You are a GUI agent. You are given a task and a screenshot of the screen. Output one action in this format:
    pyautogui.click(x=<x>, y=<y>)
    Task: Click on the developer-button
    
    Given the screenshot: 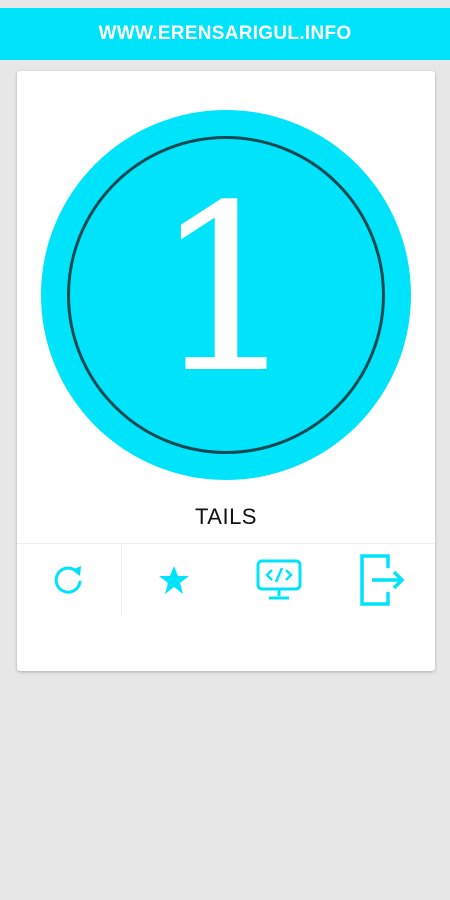 What is the action you would take?
    pyautogui.click(x=279, y=580)
    